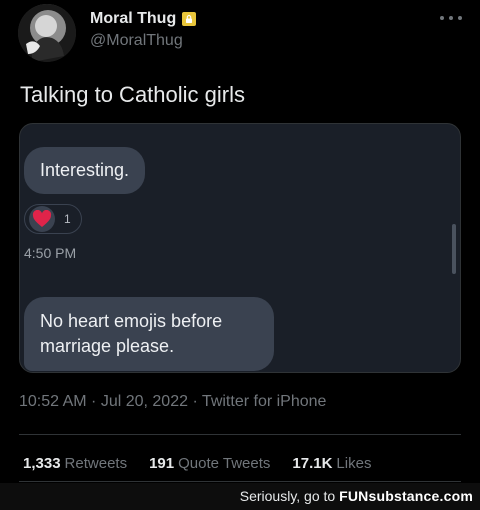 Image resolution: width=480 pixels, height=510 pixels. Describe the element at coordinates (162, 463) in the screenshot. I see `stat-count: 191` at that location.